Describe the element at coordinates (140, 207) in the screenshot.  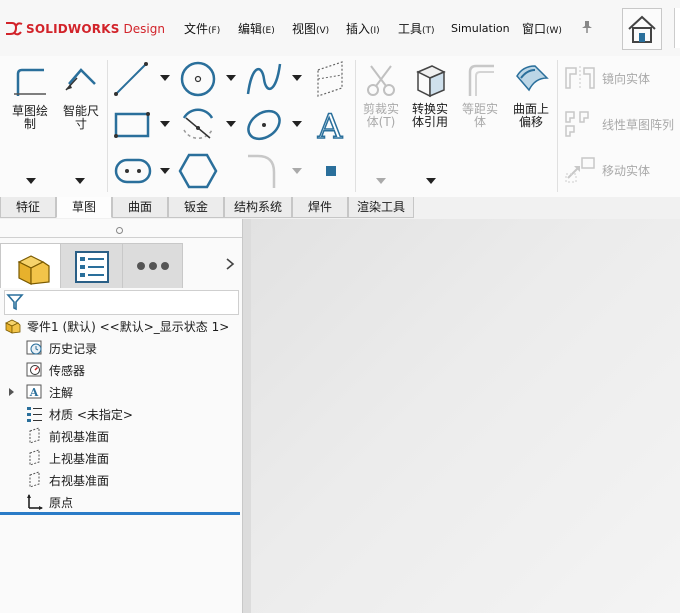
I see `tab-surfaces: 曲面` at that location.